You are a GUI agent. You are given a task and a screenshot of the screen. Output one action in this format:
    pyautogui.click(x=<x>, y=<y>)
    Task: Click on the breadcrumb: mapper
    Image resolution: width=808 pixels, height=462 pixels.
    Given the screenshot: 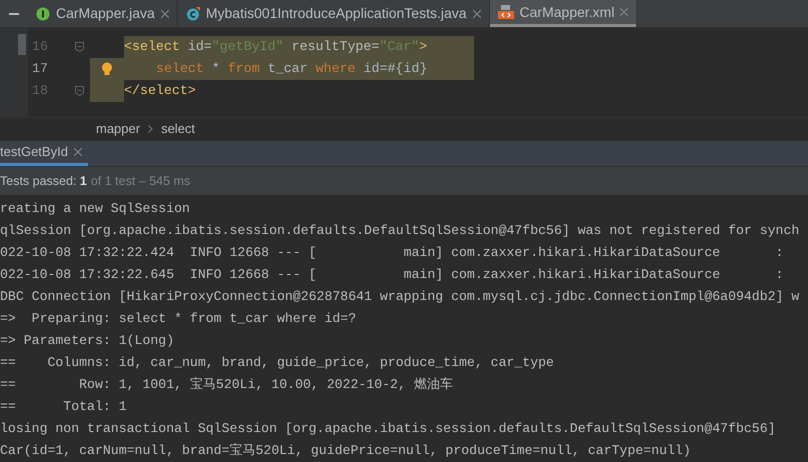 What is the action you would take?
    pyautogui.click(x=118, y=129)
    